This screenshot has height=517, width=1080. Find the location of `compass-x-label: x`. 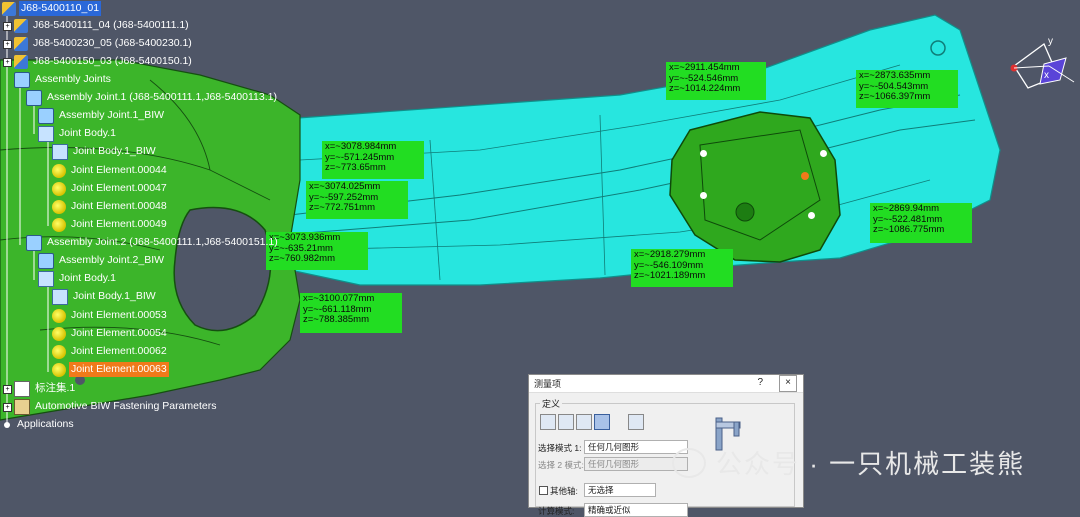

compass-x-label: x is located at coordinates (1046, 75).